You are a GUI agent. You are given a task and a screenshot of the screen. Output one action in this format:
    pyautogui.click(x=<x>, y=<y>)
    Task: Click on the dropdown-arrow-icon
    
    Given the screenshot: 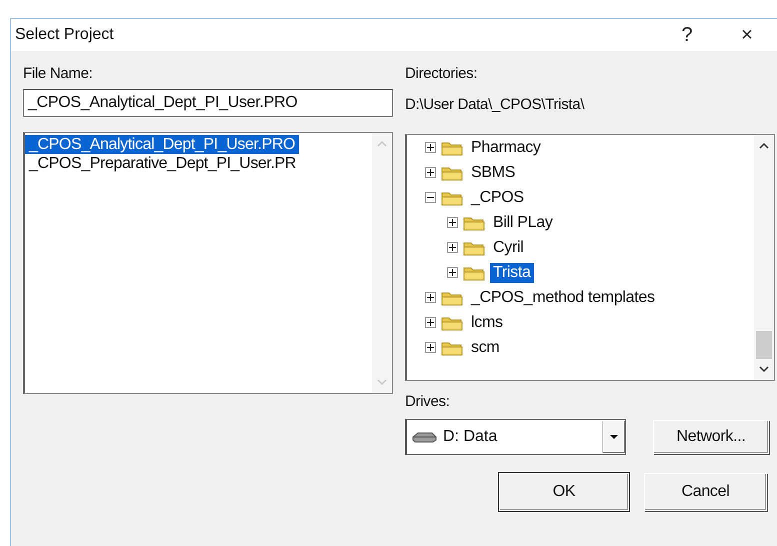 What is the action you would take?
    pyautogui.click(x=614, y=437)
    